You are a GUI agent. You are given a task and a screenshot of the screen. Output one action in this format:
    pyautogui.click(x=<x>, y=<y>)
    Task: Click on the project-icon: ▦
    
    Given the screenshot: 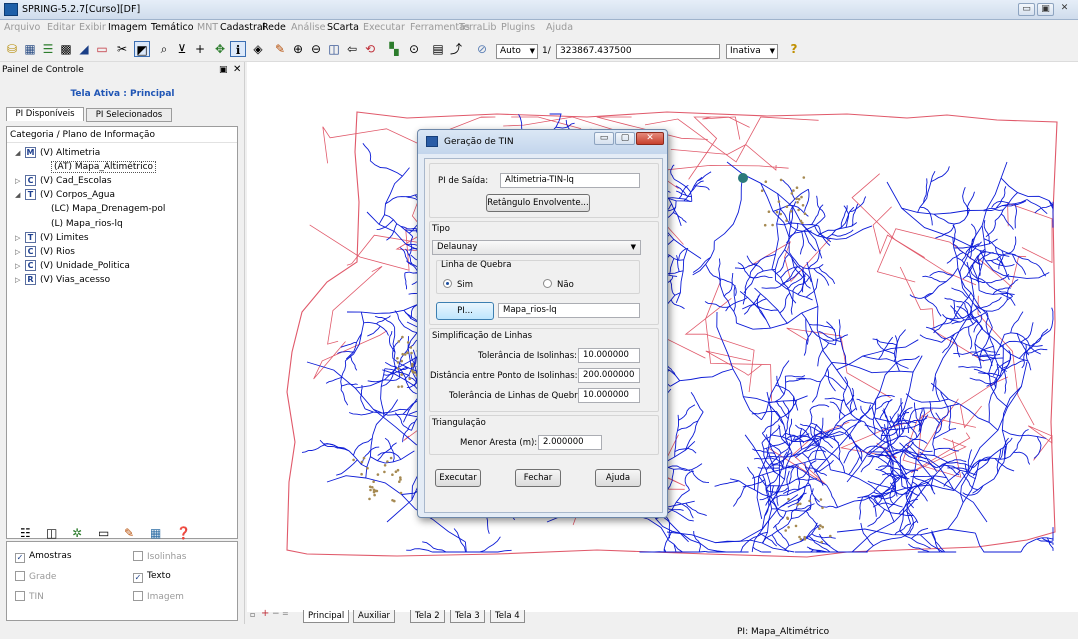 What is the action you would take?
    pyautogui.click(x=30, y=49)
    